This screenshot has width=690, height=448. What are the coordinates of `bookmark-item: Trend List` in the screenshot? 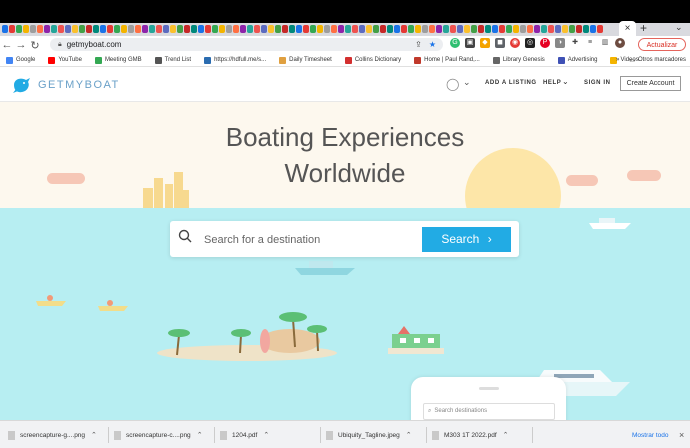 It's located at (172, 60).